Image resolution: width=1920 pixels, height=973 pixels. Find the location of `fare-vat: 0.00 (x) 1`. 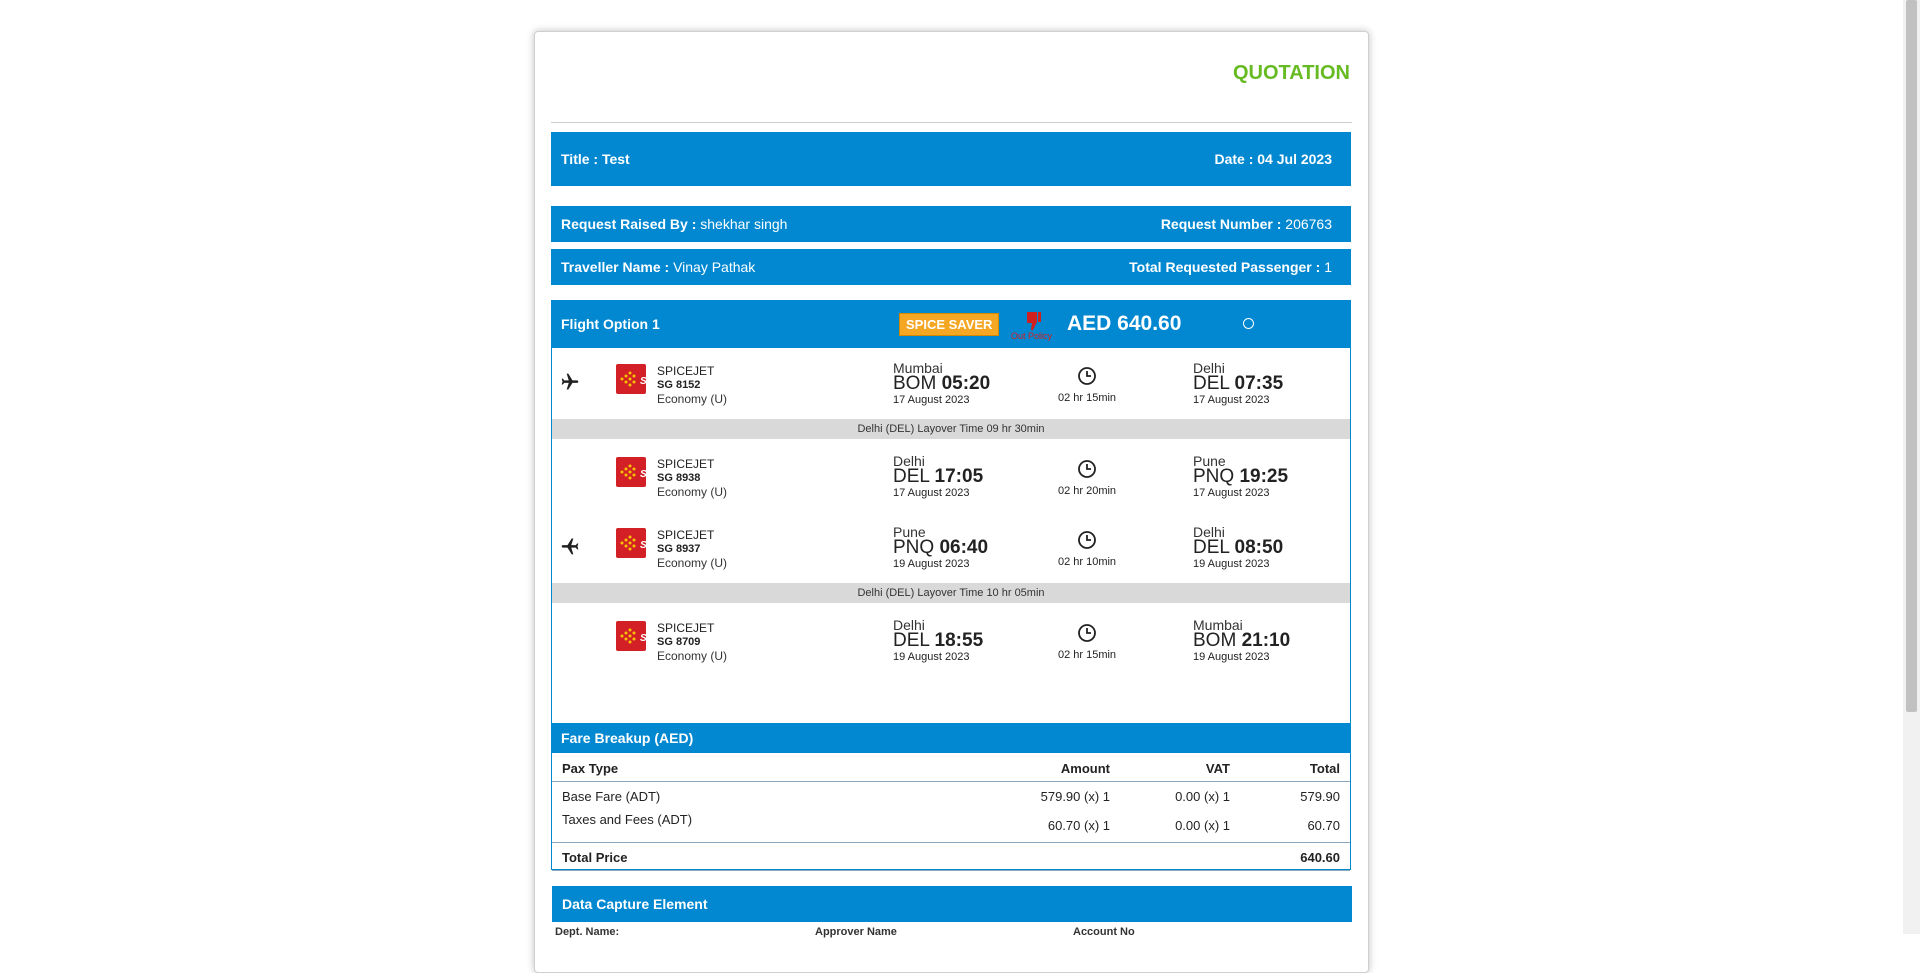

fare-vat: 0.00 (x) 1 is located at coordinates (1202, 825).